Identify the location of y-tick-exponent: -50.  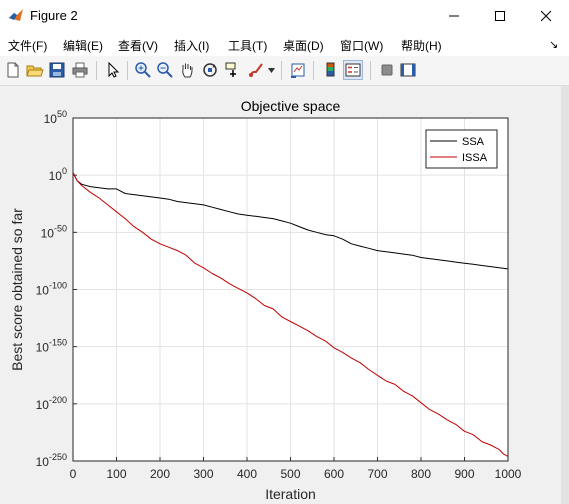
(60, 228).